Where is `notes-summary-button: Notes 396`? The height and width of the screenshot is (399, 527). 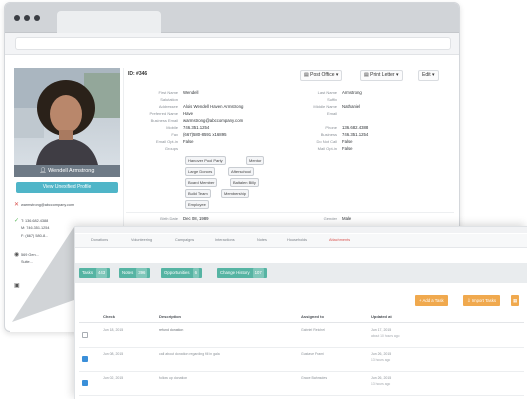 notes-summary-button: Notes 396 is located at coordinates (135, 273).